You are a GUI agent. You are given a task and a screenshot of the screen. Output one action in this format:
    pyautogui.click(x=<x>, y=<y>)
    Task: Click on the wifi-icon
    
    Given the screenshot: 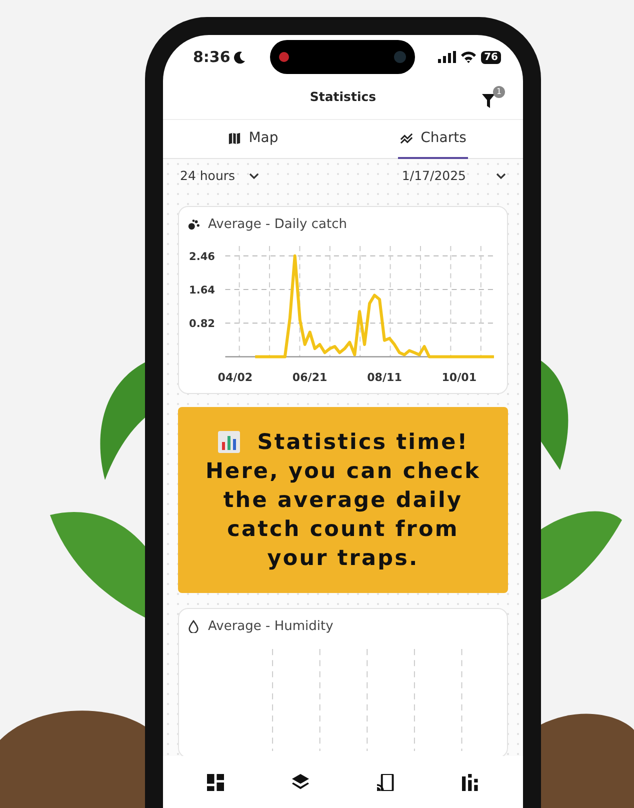 What is the action you would take?
    pyautogui.click(x=469, y=57)
    